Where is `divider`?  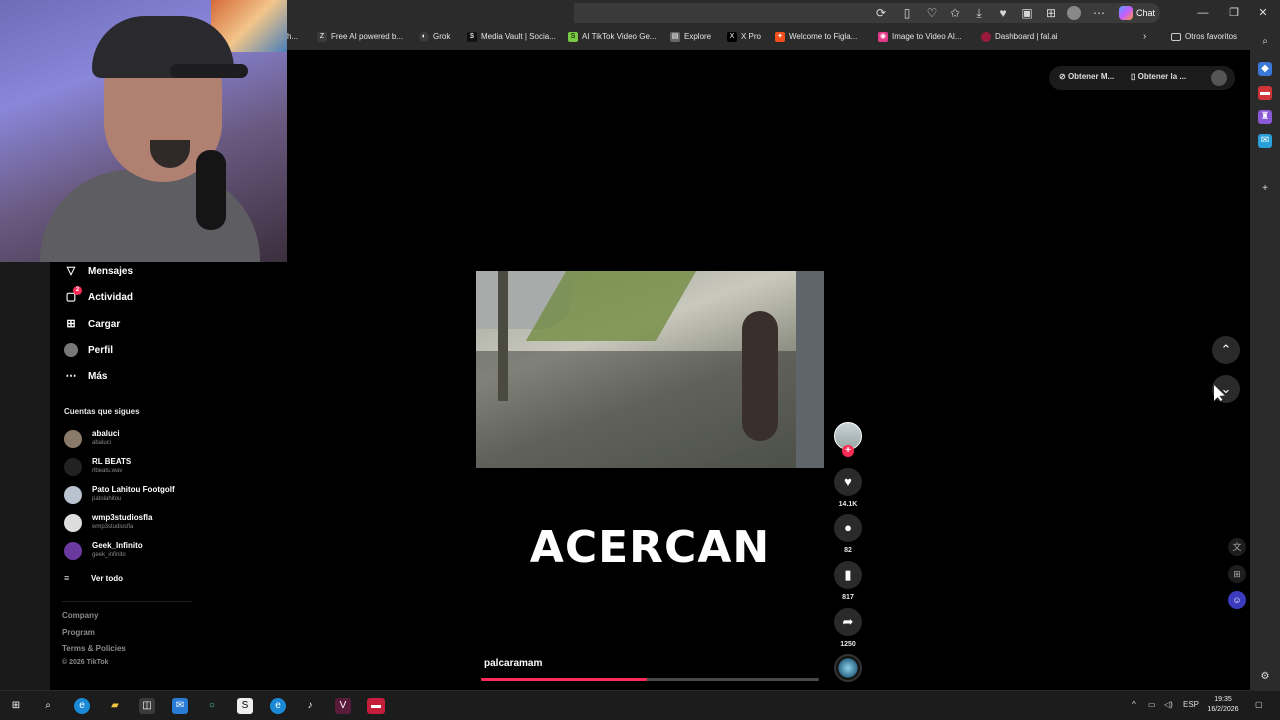
divider is located at coordinates (127, 601).